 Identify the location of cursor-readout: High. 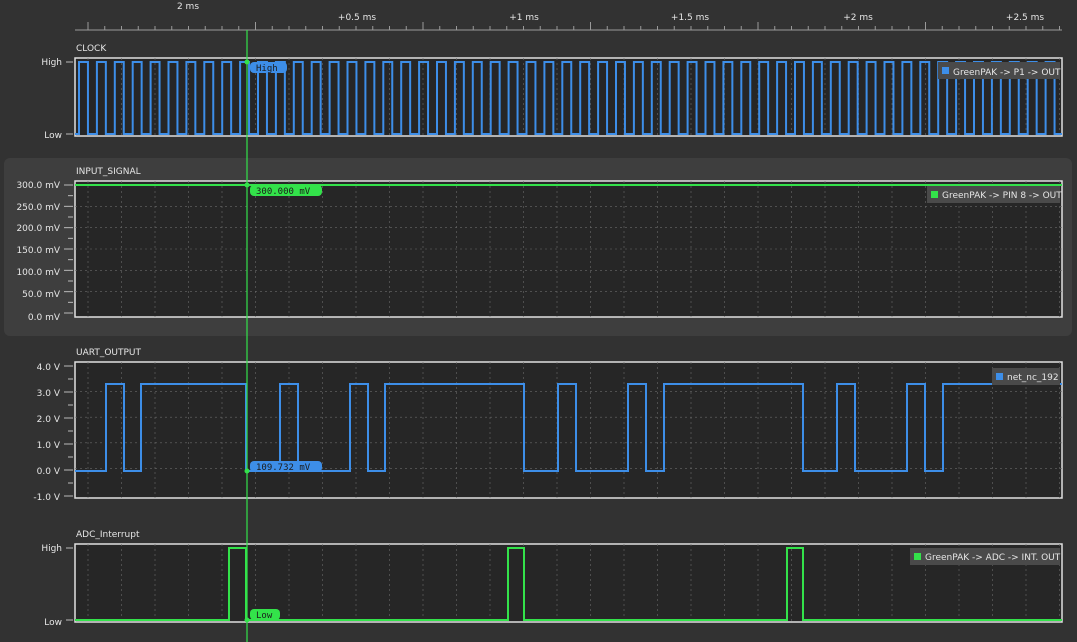
(268, 68).